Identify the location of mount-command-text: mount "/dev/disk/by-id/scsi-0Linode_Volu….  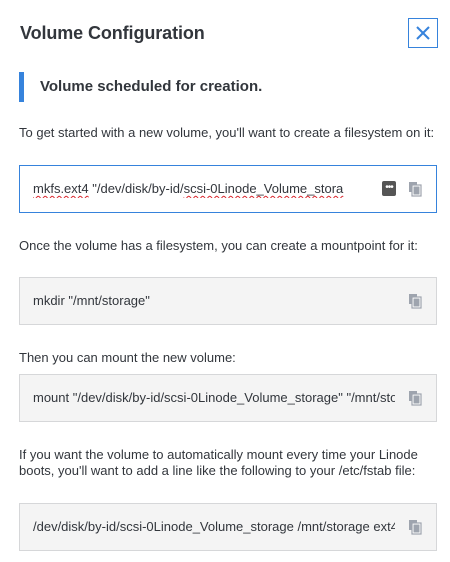
(214, 398).